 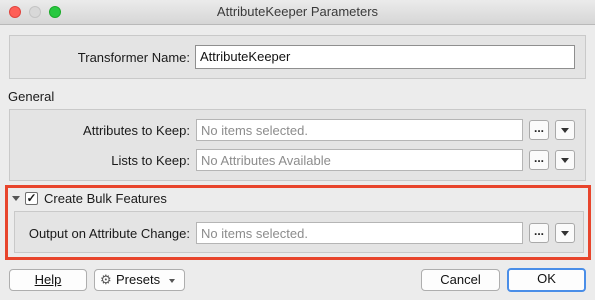 I want to click on title-bar: AttributeKeeper Parameters, so click(x=297, y=12).